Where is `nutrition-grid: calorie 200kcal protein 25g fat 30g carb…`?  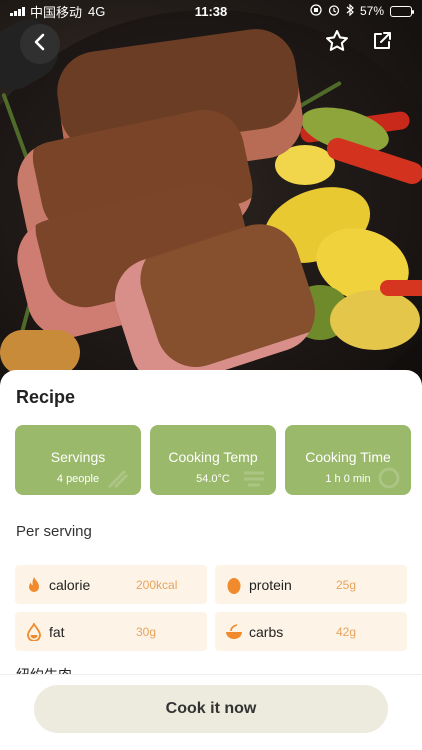
nutrition-grid: calorie 200kcal protein 25g fat 30g carb… is located at coordinates (211, 608).